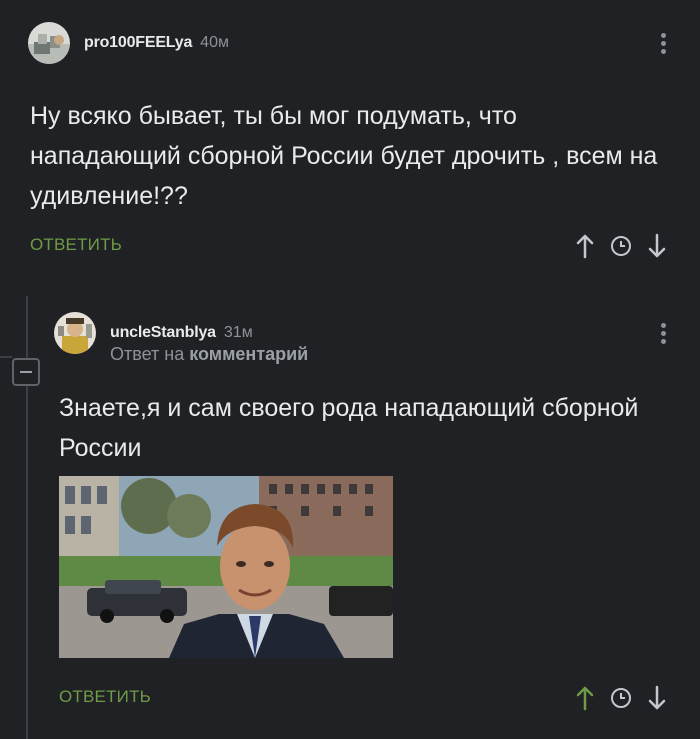  What do you see at coordinates (248, 354) in the screenshot?
I see `reply-to-link: комментарий` at bounding box center [248, 354].